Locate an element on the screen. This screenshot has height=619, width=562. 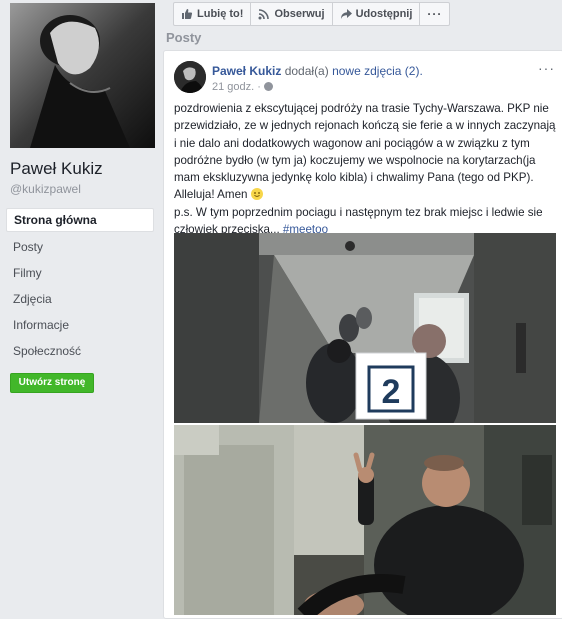
nav-item-community: Społeczność is located at coordinates (80, 351).